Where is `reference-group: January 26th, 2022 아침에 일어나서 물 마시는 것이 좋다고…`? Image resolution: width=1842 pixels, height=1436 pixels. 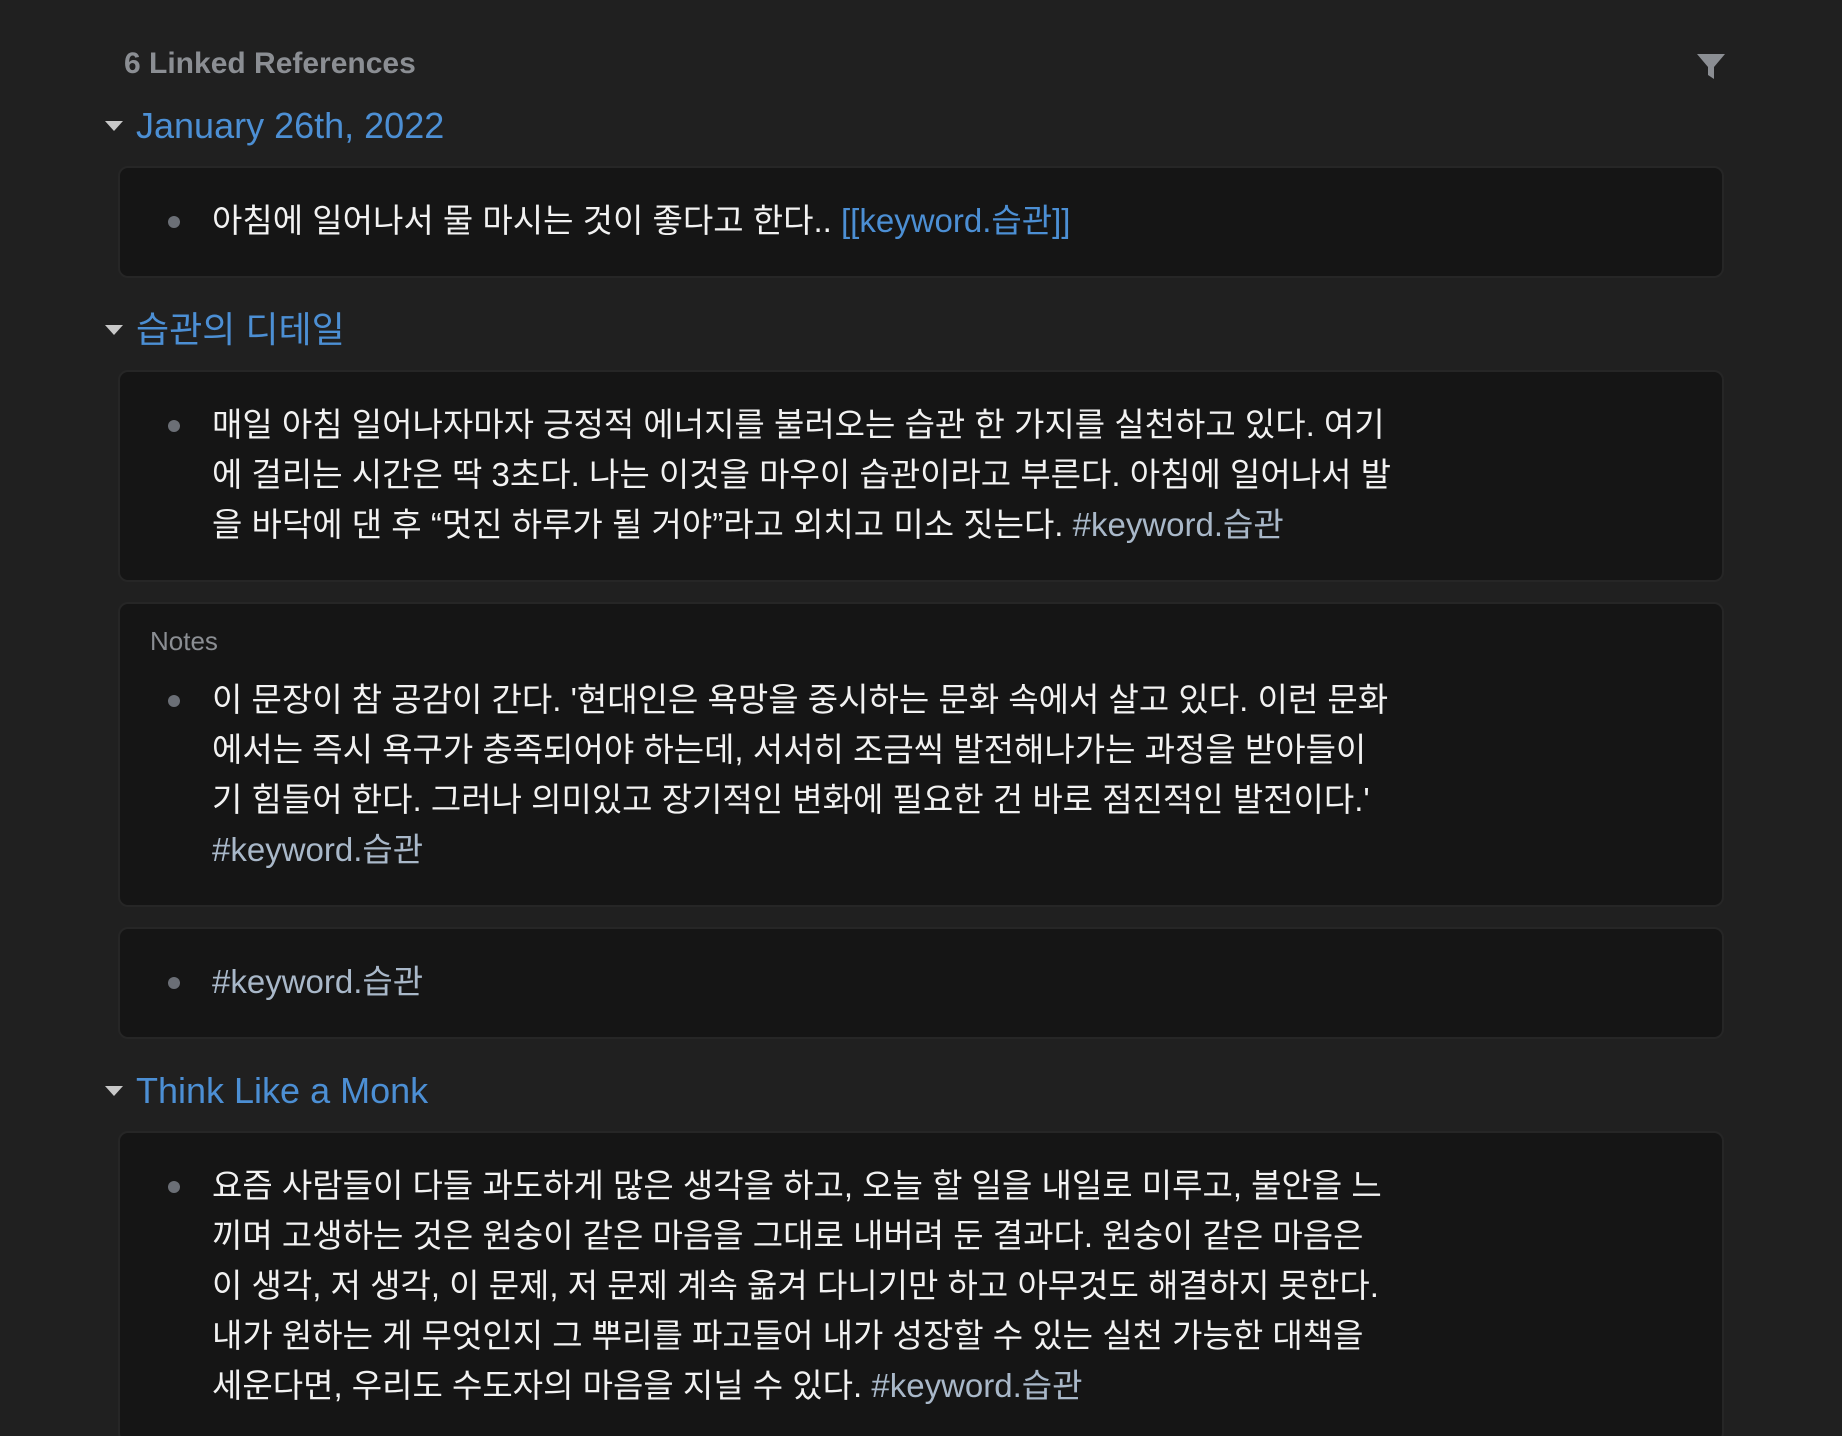
reference-group: January 26th, 2022 아침에 일어나서 물 마시는 것이 좋다고… is located at coordinates (914, 186).